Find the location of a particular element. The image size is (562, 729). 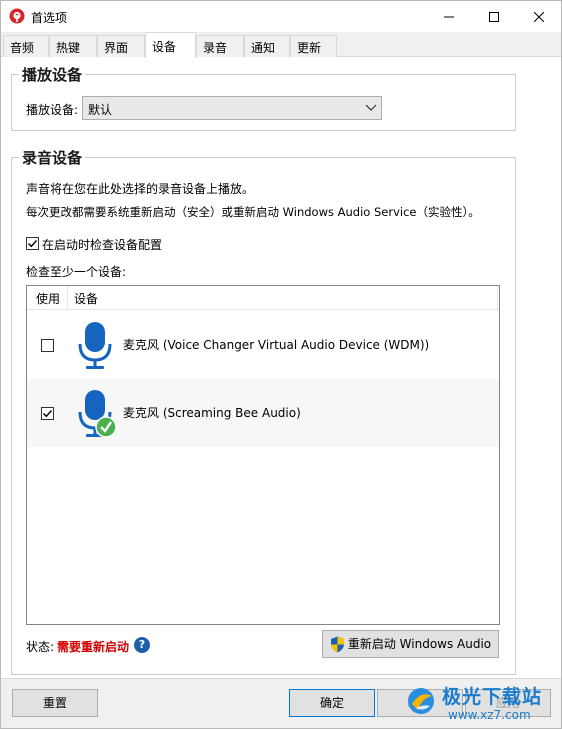

device-list-header: 使用 设备 is located at coordinates (263, 298).